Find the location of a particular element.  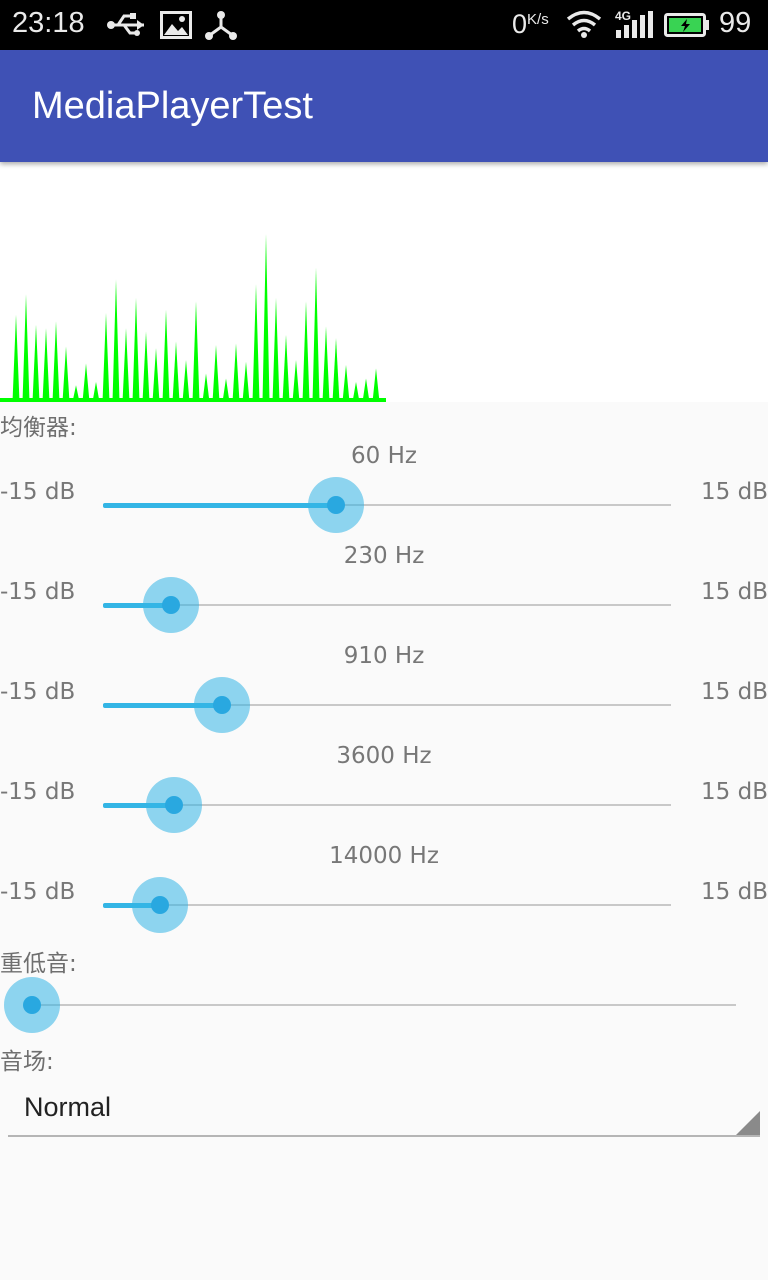

visualizer-canvas is located at coordinates (193, 318).